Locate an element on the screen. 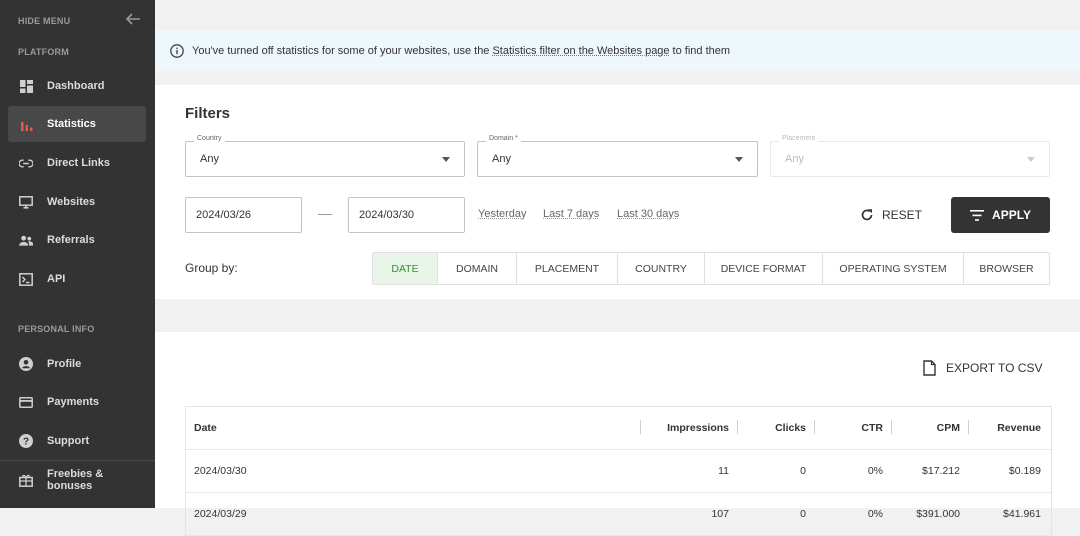 This screenshot has height=536, width=1080. bar-chart-icon is located at coordinates (26, 124).